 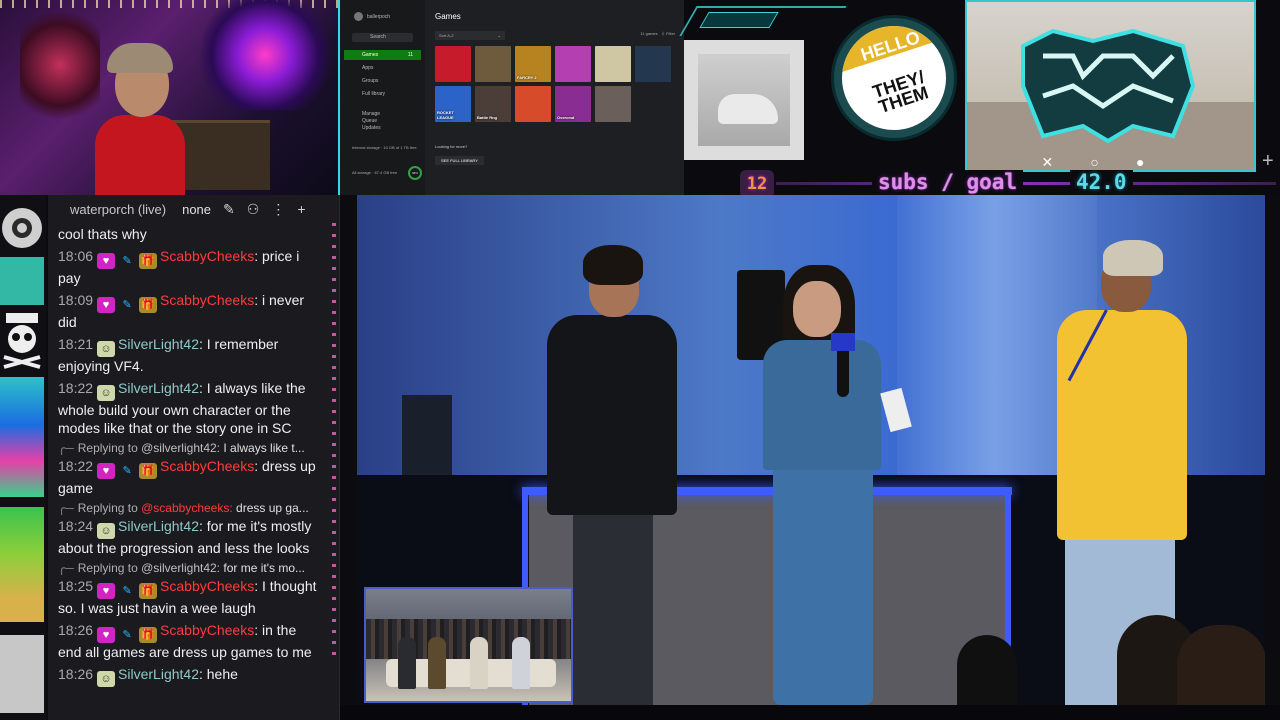 What do you see at coordinates (555, 35) in the screenshot?
I see `library-toolbar: Sort A-Z ⌄ 11 games ⏚ Filter` at bounding box center [555, 35].